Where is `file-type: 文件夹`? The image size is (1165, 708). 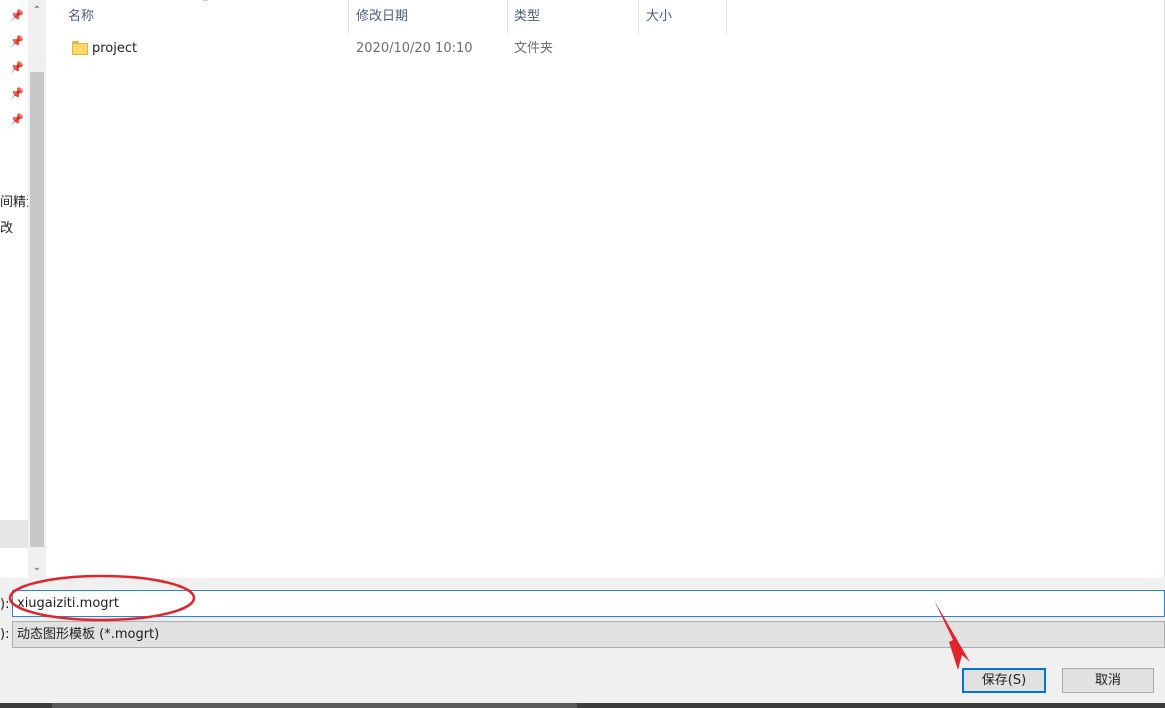 file-type: 文件夹 is located at coordinates (534, 48).